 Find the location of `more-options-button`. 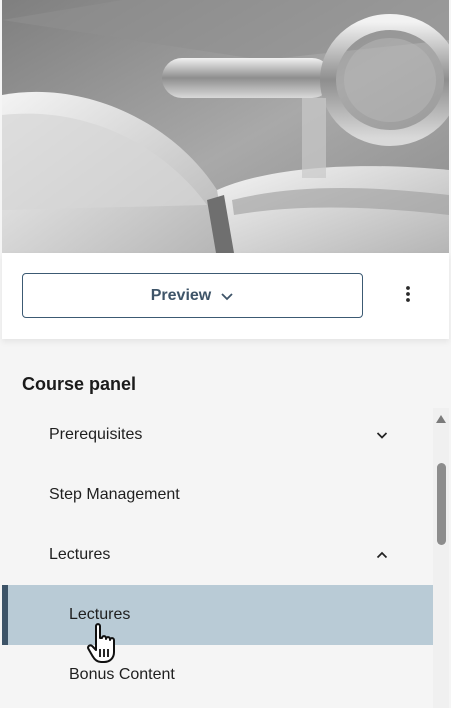

more-options-button is located at coordinates (408, 296).